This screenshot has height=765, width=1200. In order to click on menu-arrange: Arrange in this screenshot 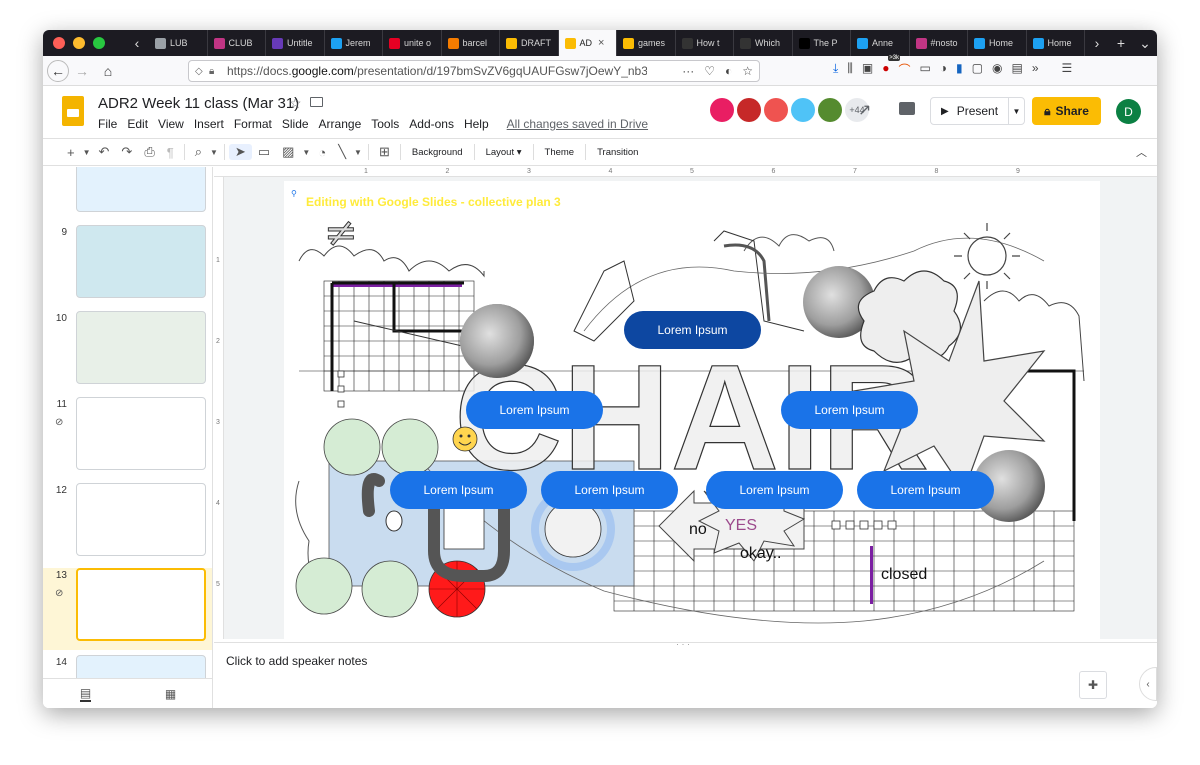, I will do `click(340, 124)`.